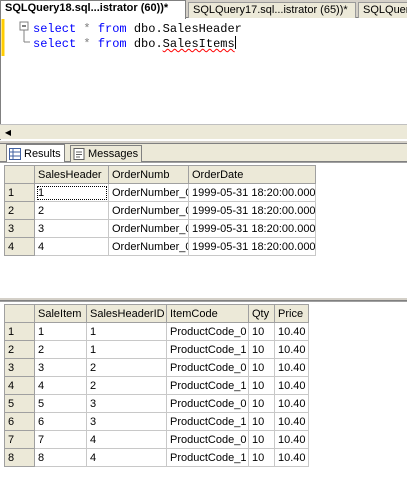 The image size is (407, 480). I want to click on table-row: 2 2 1 ProductCode_1 10 10.40, so click(156, 349).